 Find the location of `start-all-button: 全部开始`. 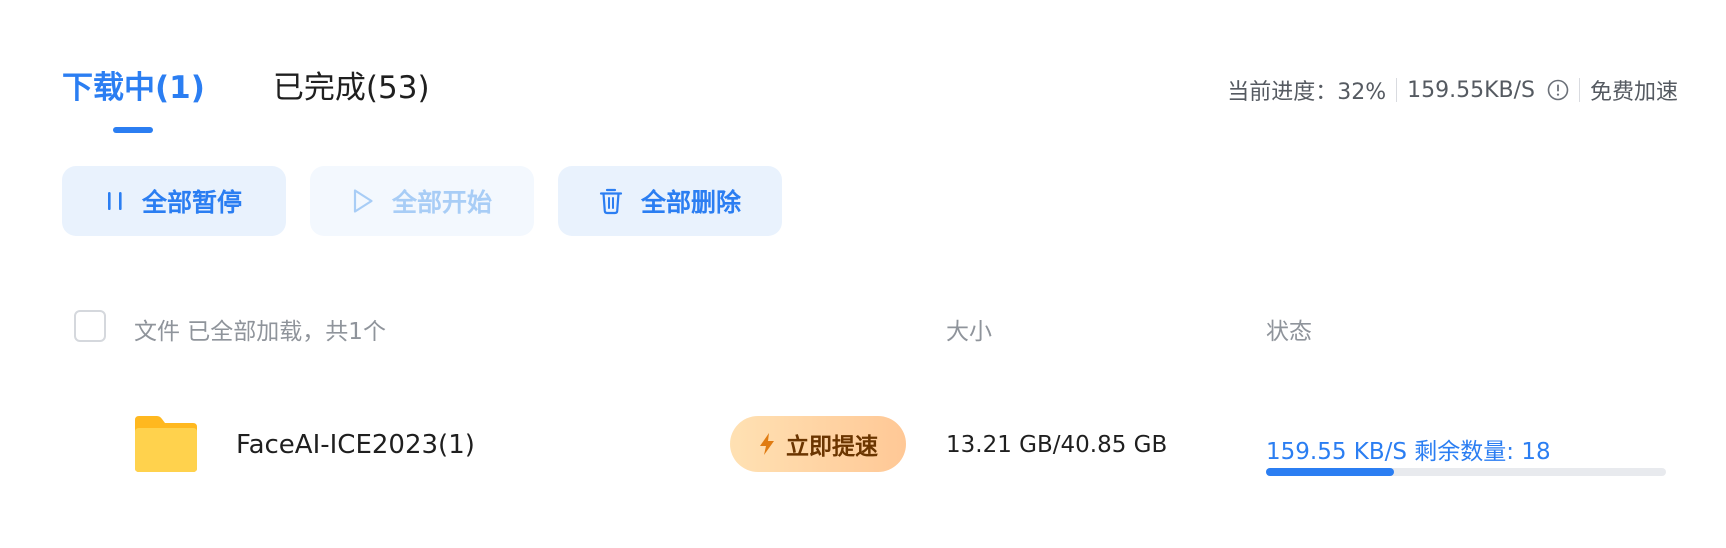

start-all-button: 全部开始 is located at coordinates (422, 201).